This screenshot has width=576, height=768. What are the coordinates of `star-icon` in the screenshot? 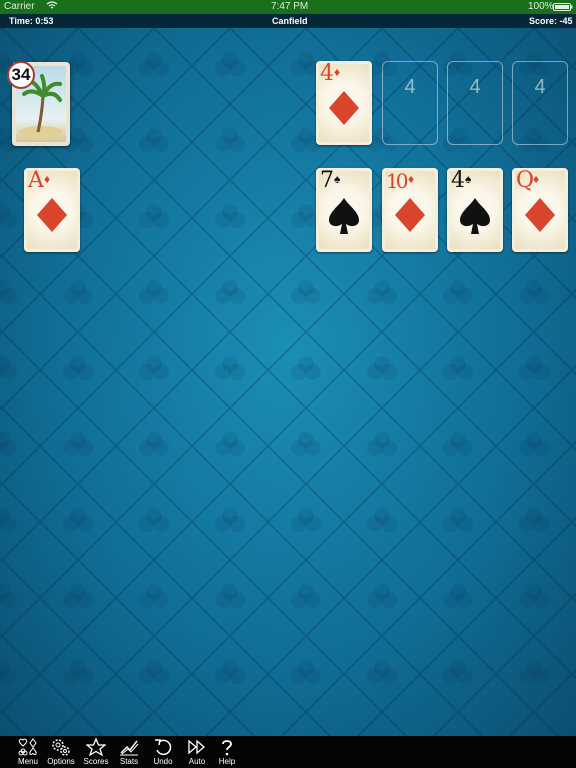 It's located at (96, 747).